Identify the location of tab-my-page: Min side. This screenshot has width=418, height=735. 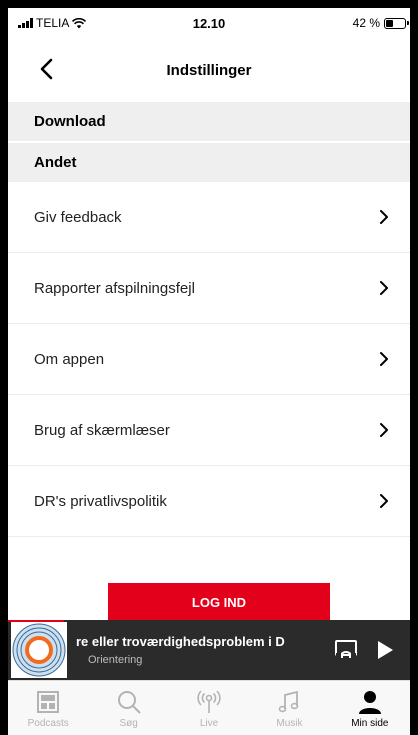
(370, 708).